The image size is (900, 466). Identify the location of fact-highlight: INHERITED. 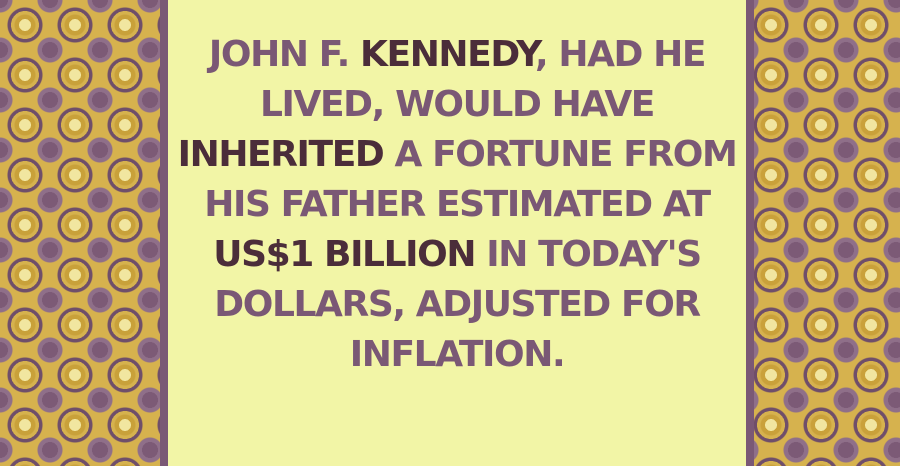
(281, 154).